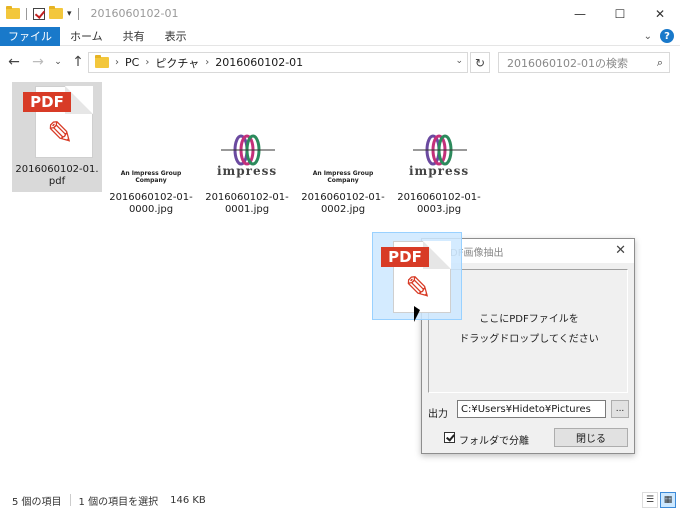 The height and width of the screenshot is (510, 680). What do you see at coordinates (439, 203) in the screenshot?
I see `file-name: 2016060102-01-0003.jpg` at bounding box center [439, 203].